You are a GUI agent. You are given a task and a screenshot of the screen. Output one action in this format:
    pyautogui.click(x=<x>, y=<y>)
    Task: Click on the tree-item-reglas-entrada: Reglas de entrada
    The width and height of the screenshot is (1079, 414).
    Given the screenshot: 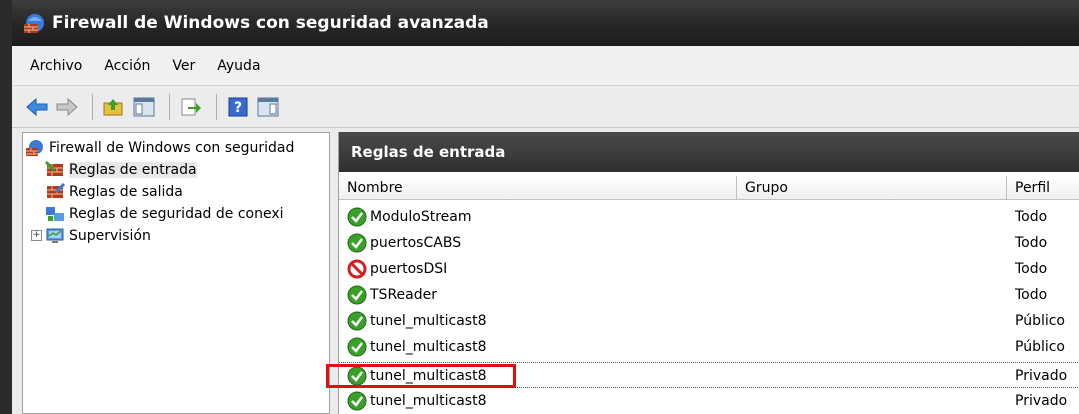 What is the action you would take?
    pyautogui.click(x=121, y=170)
    